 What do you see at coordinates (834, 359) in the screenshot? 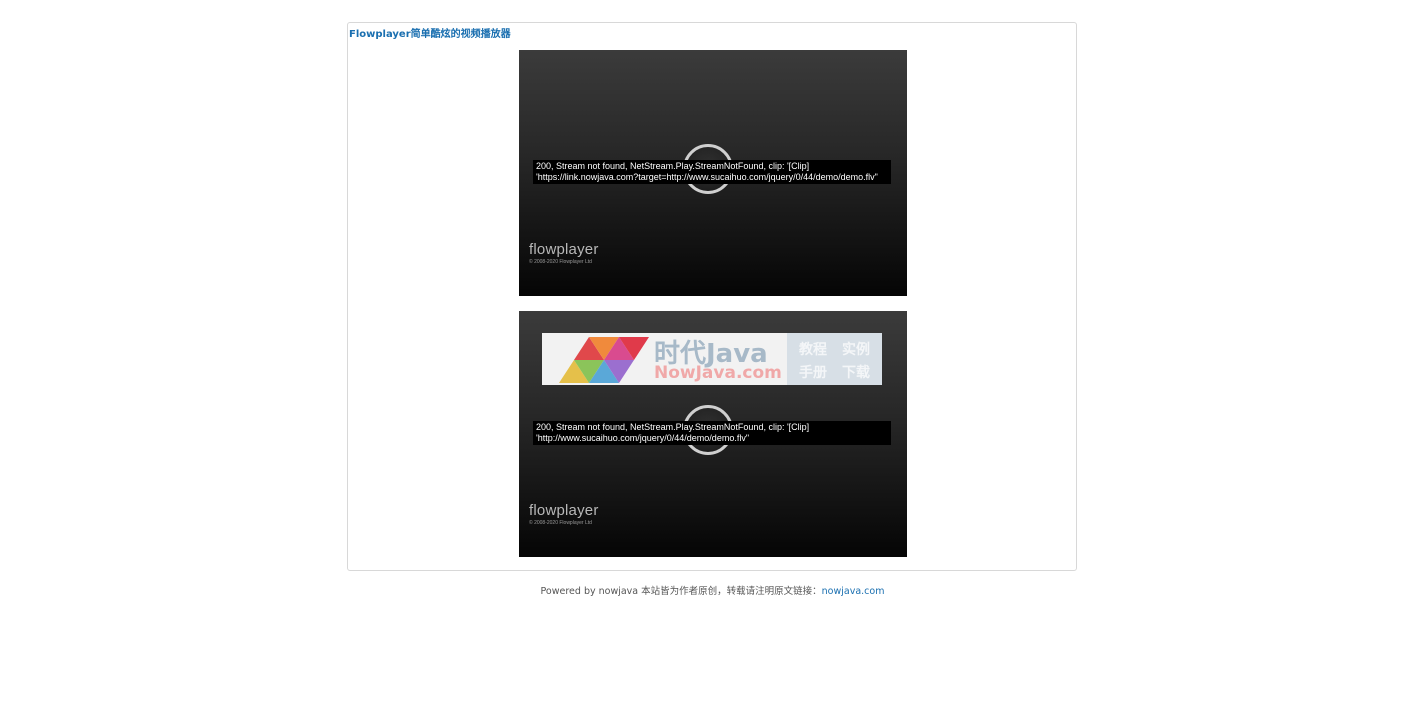
I see `watermark-menu: 教程 实例 手册 下载` at bounding box center [834, 359].